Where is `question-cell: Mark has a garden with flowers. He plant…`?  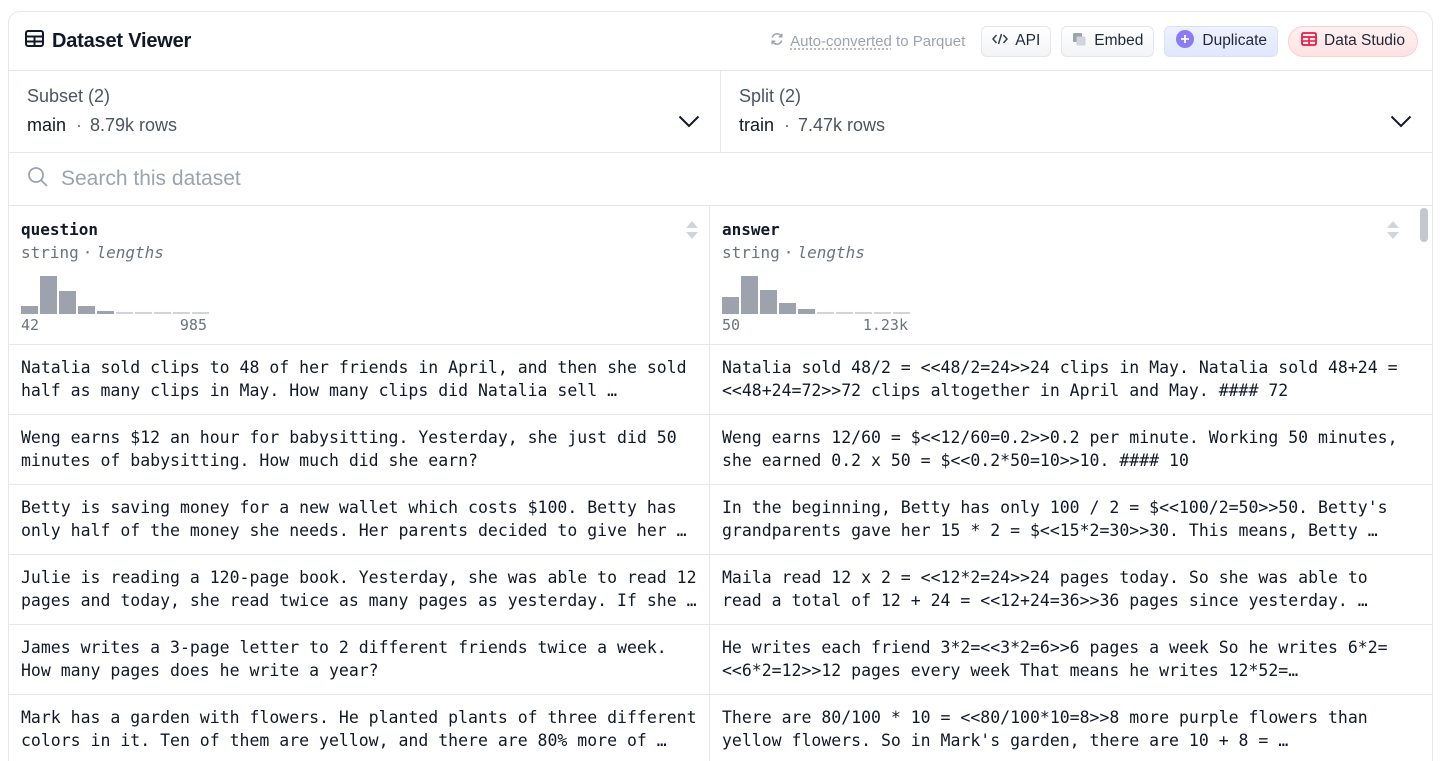
question-cell: Mark has a garden with flowers. He plant… is located at coordinates (359, 728).